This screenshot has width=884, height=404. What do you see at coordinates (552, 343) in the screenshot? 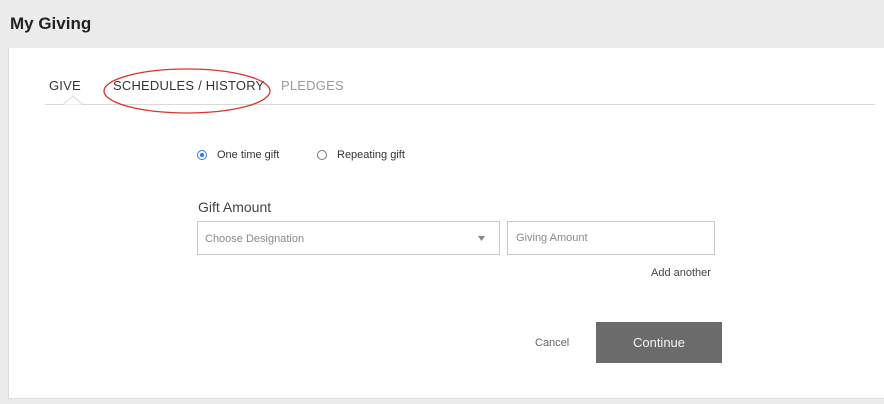
I see `cancel-button: Cancel` at bounding box center [552, 343].